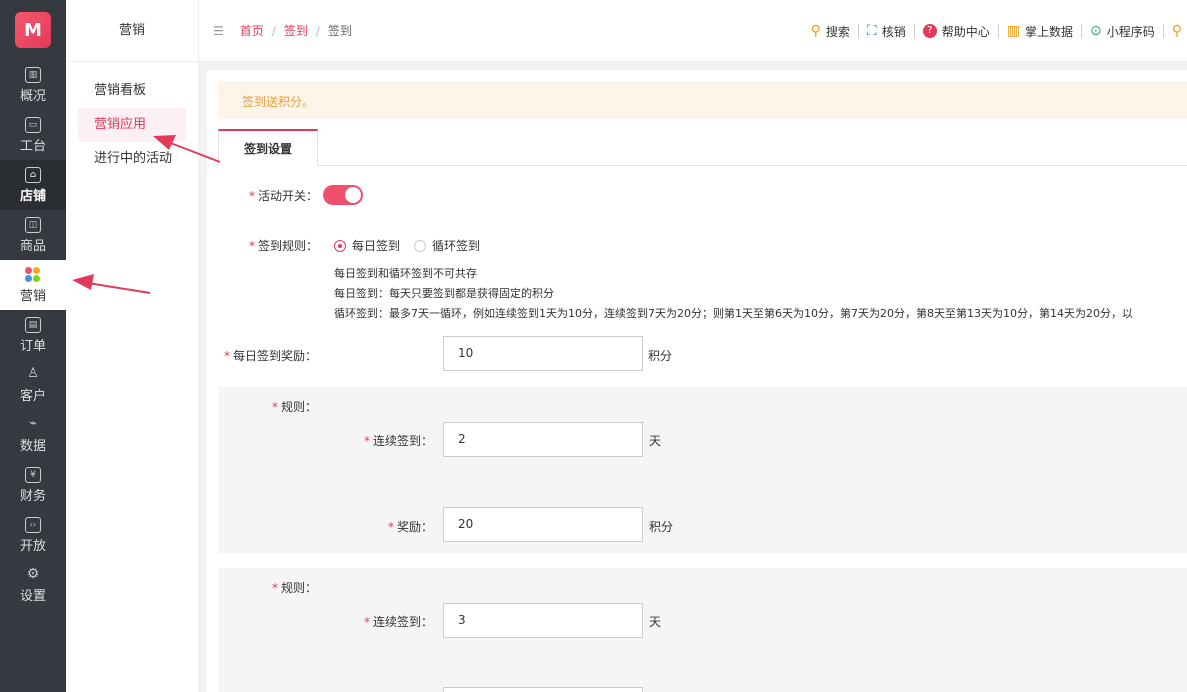 Image resolution: width=1187 pixels, height=692 pixels. Describe the element at coordinates (32, 596) in the screenshot. I see `nav-label: 设置` at that location.